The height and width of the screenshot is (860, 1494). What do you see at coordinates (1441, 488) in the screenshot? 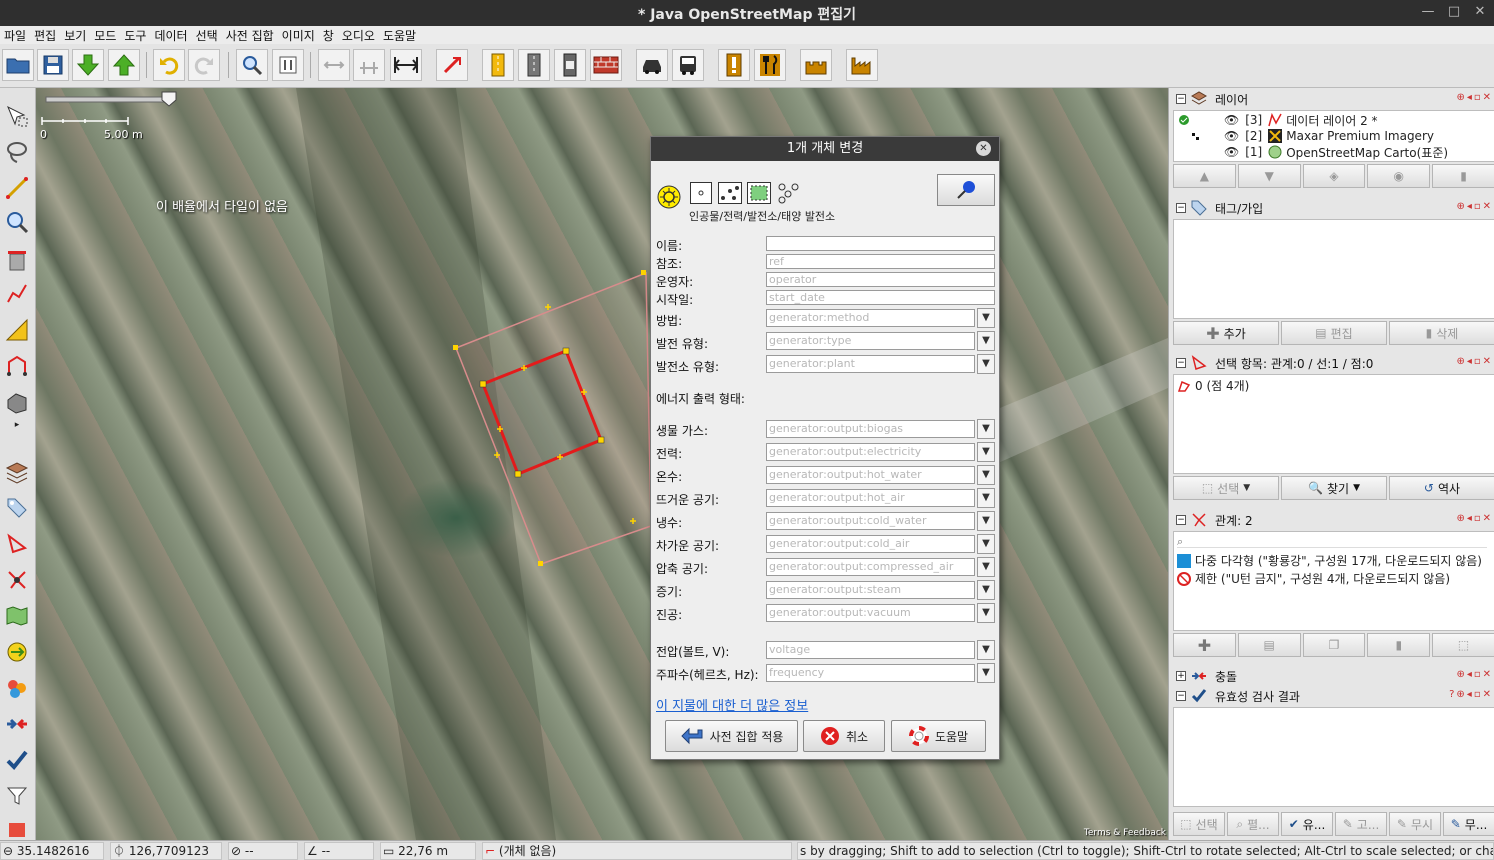
I see `history-button: ↺ 역사` at bounding box center [1441, 488].